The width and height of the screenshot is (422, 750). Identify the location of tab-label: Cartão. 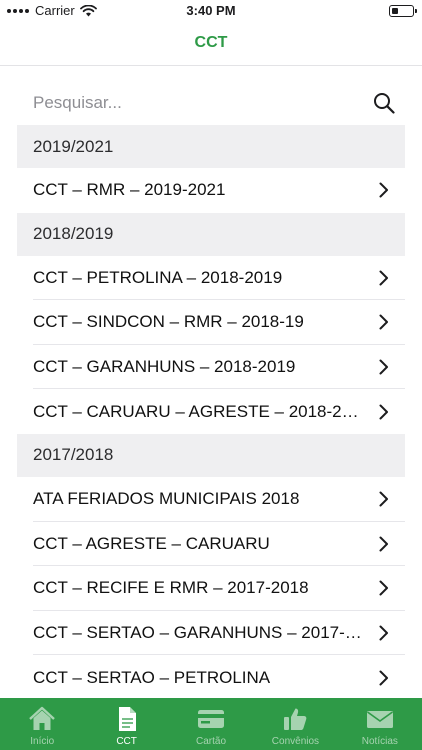
(211, 741).